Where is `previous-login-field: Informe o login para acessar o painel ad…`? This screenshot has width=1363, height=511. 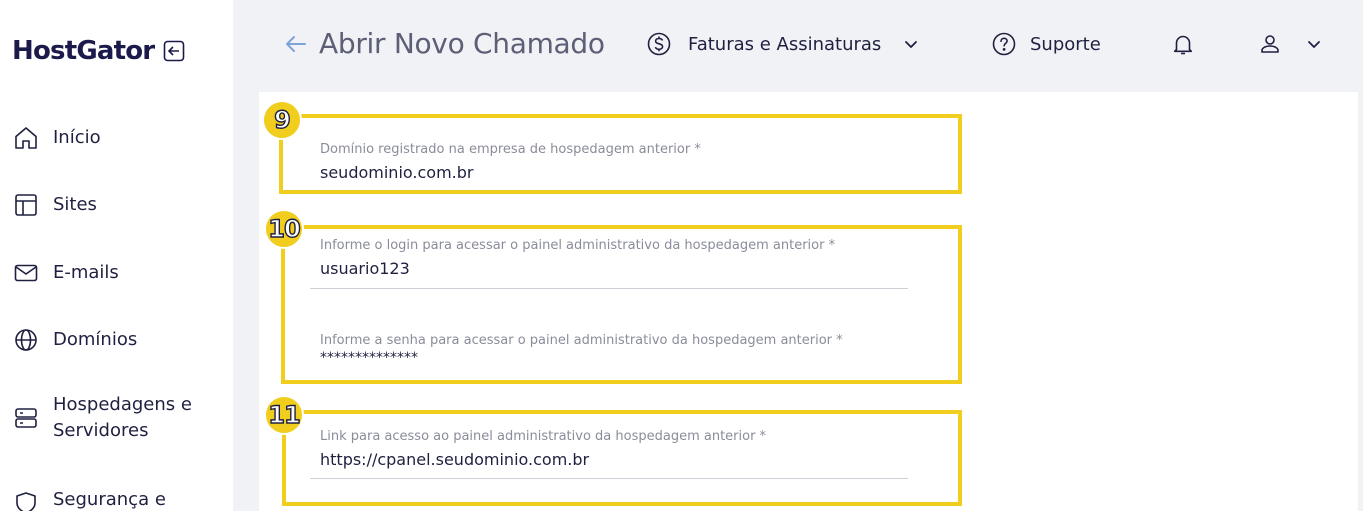 previous-login-field: Informe o login para acessar o painel ad… is located at coordinates (609, 263).